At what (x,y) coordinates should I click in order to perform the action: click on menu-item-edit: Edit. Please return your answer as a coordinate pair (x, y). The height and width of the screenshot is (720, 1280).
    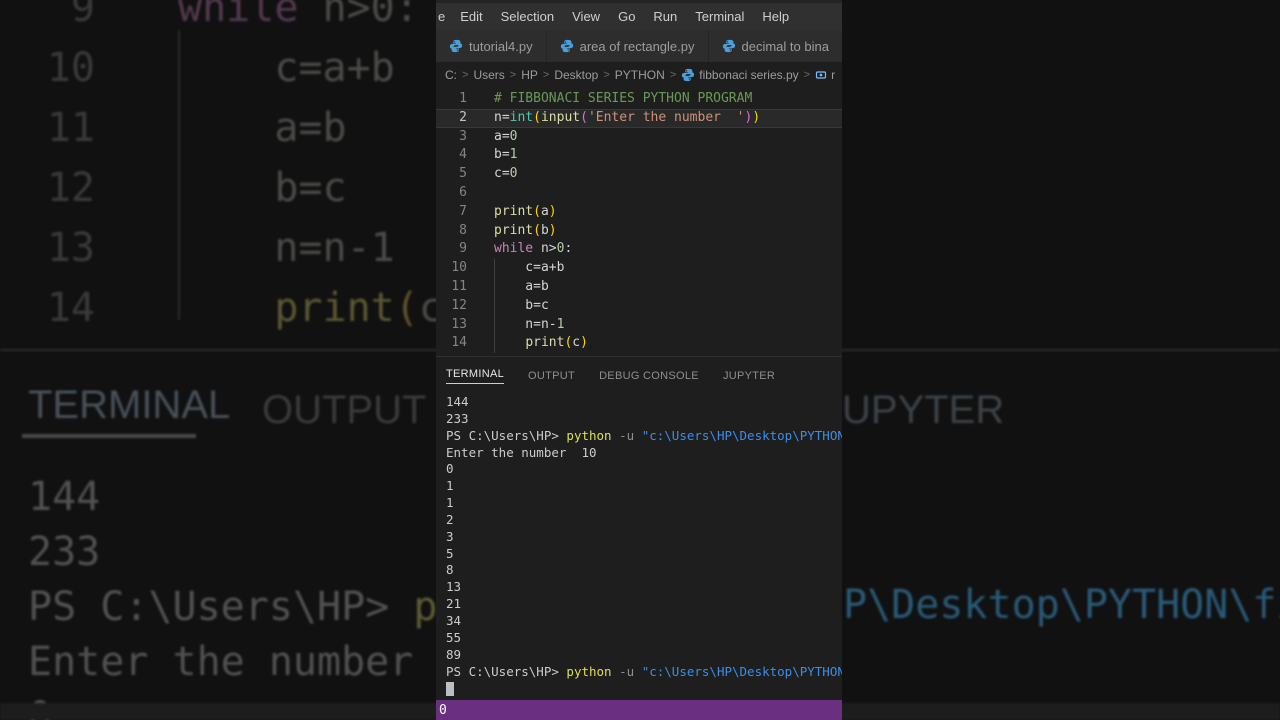
    Looking at the image, I should click on (471, 16).